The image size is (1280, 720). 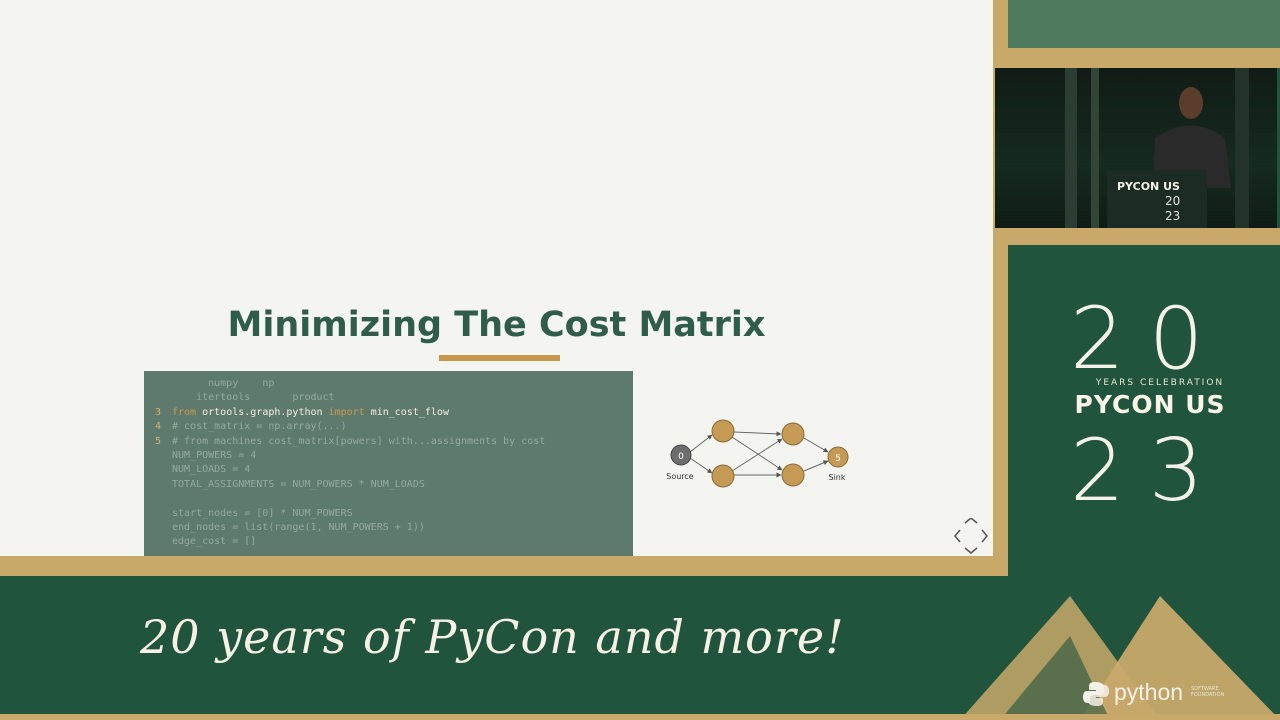 What do you see at coordinates (1148, 186) in the screenshot?
I see `lectern-title: PYCON US` at bounding box center [1148, 186].